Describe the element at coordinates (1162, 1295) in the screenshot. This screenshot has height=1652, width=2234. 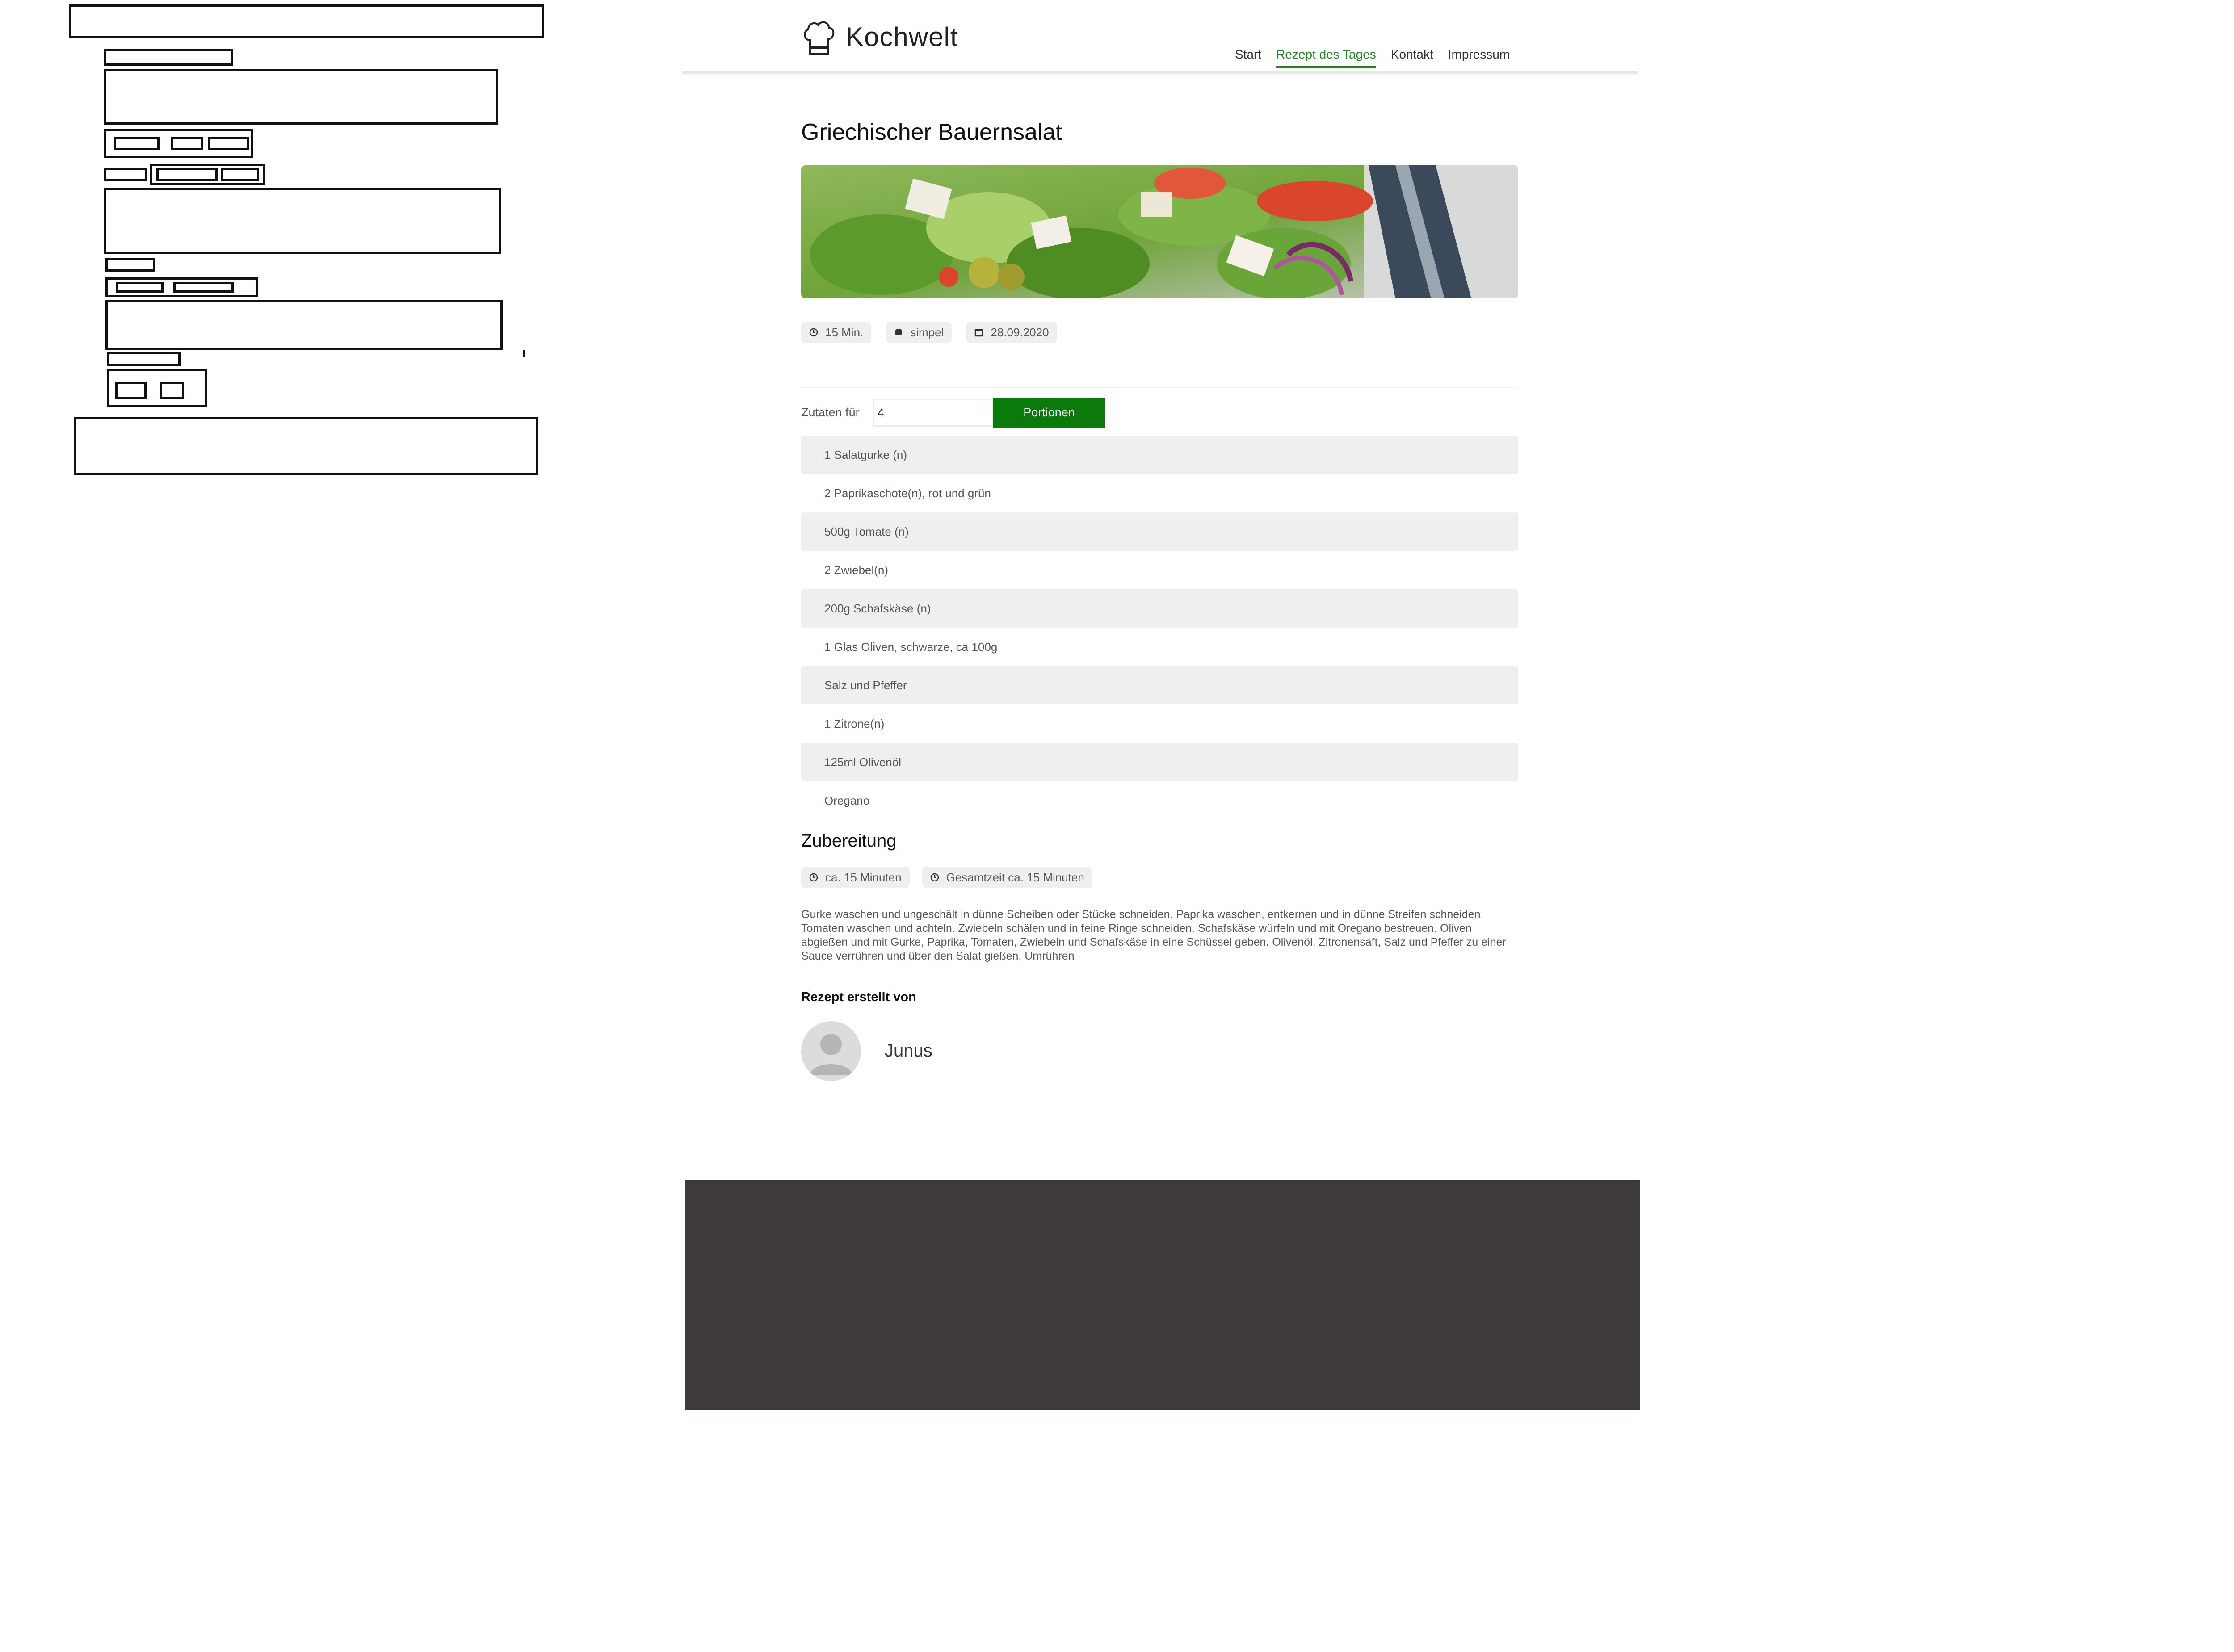
I see `site-footer` at that location.